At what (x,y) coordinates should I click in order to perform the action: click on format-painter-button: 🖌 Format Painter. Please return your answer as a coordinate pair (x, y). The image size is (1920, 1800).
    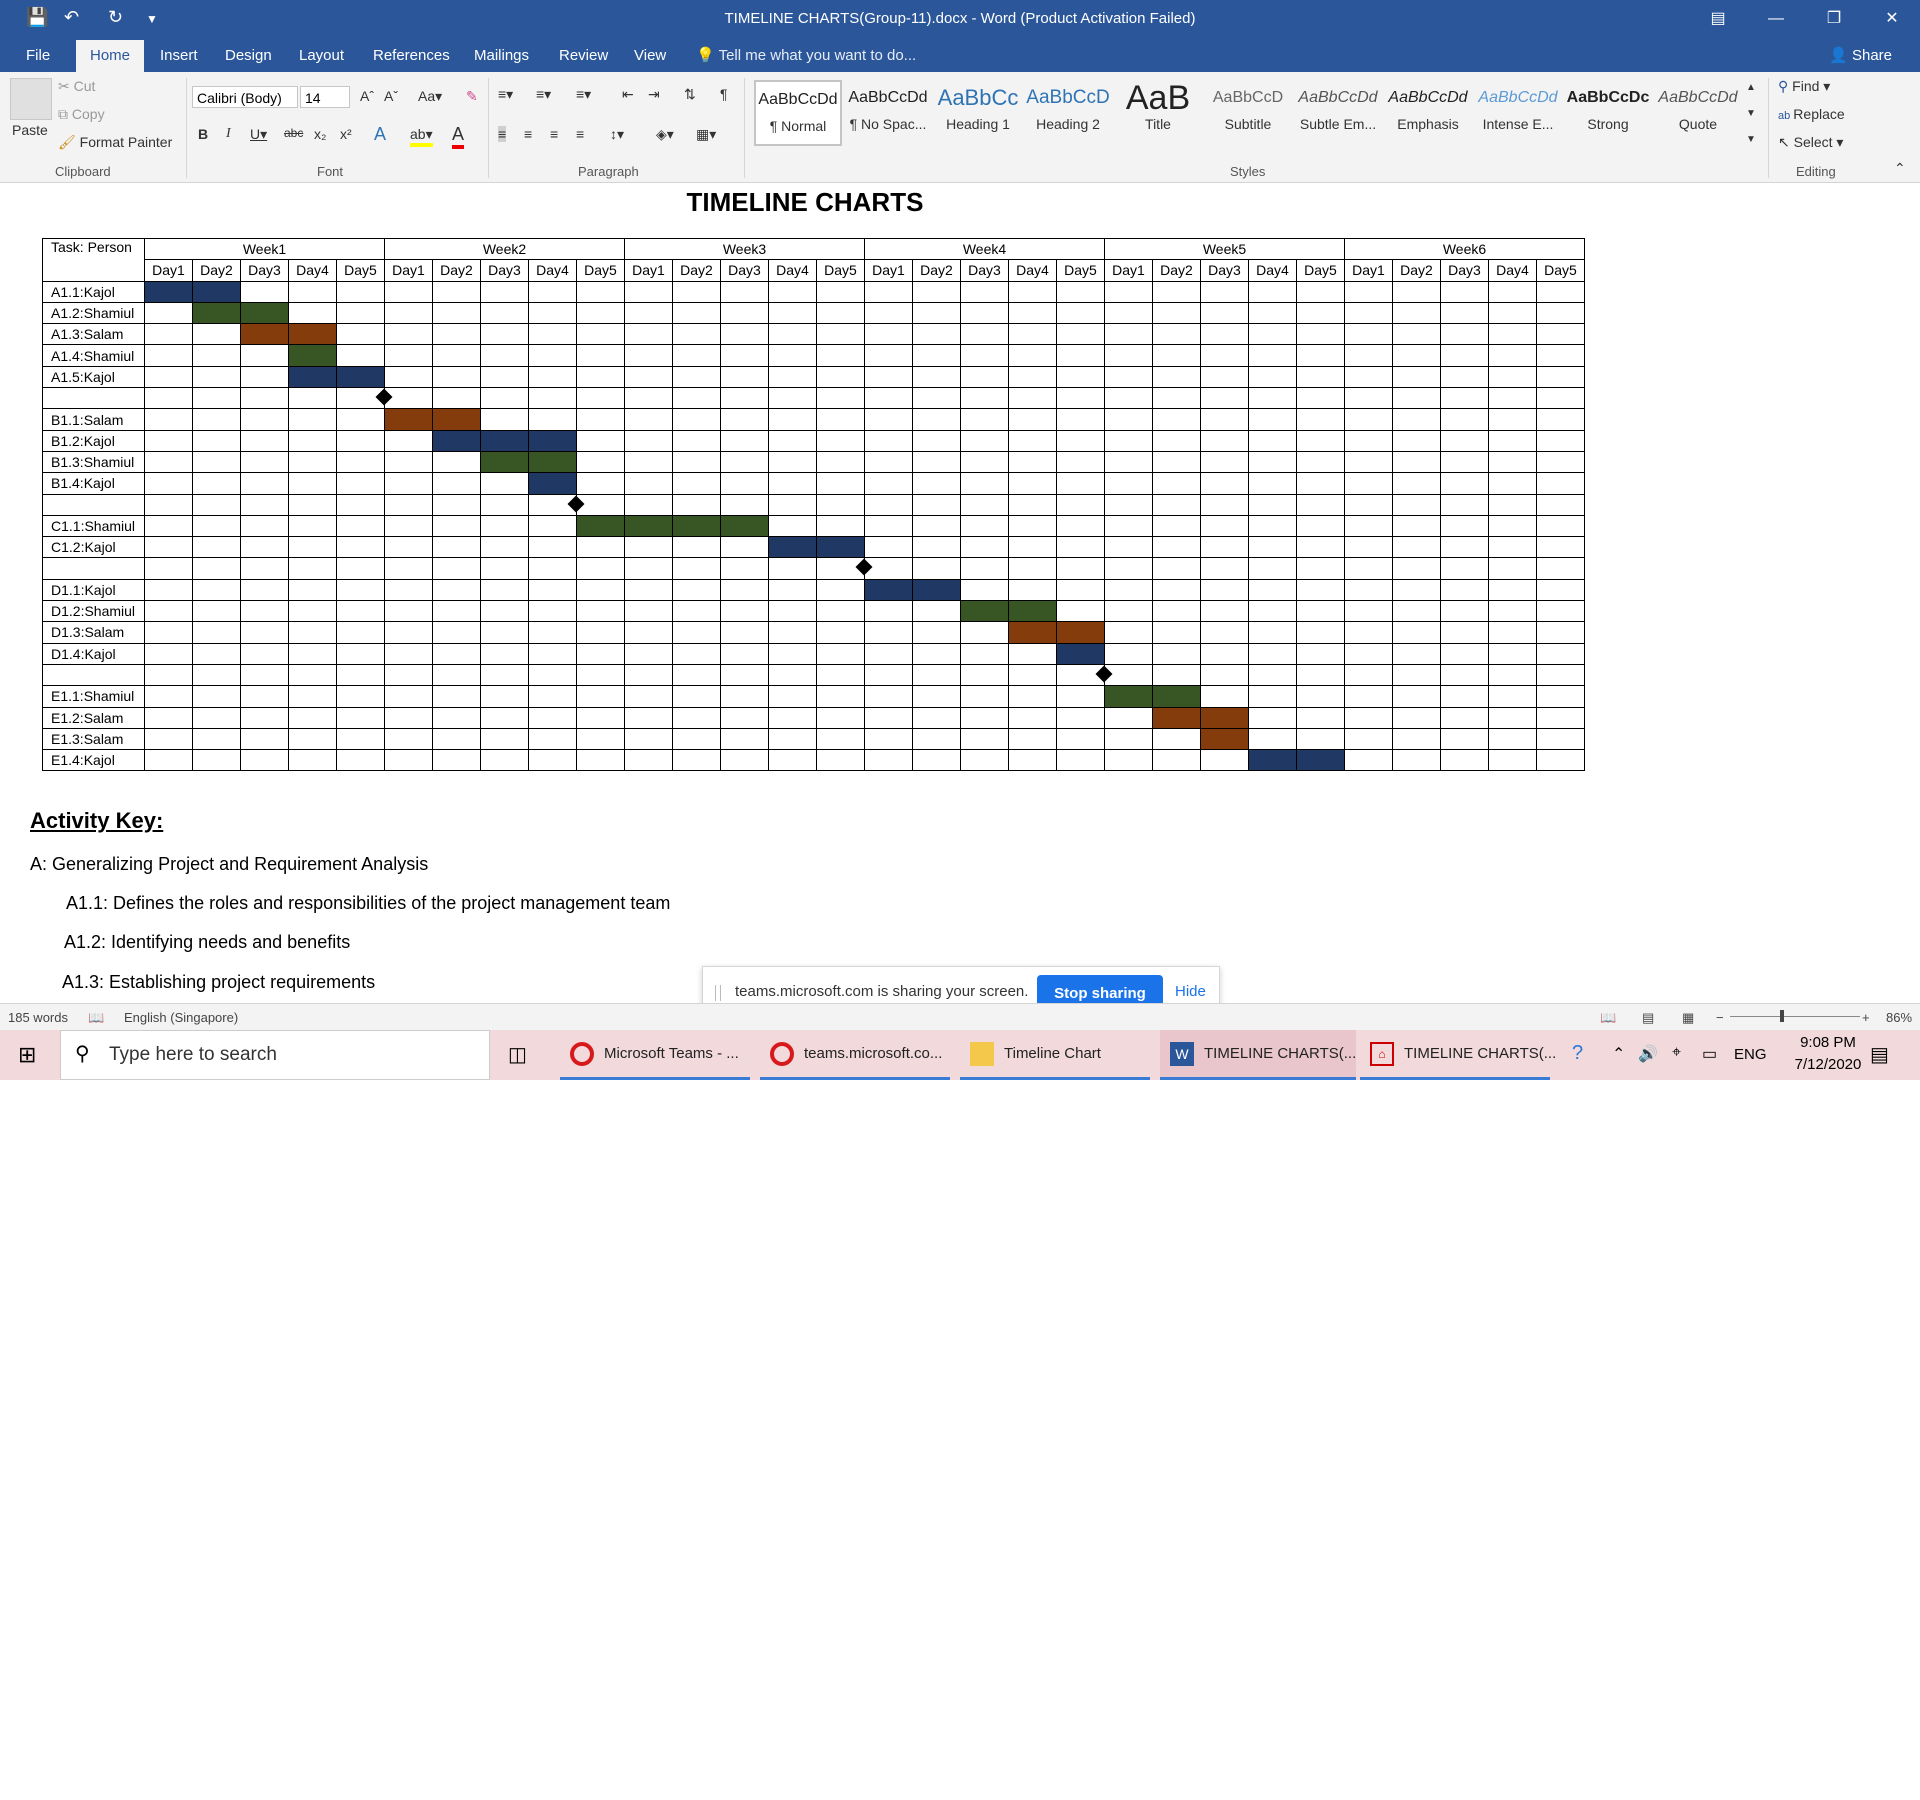
    Looking at the image, I should click on (115, 142).